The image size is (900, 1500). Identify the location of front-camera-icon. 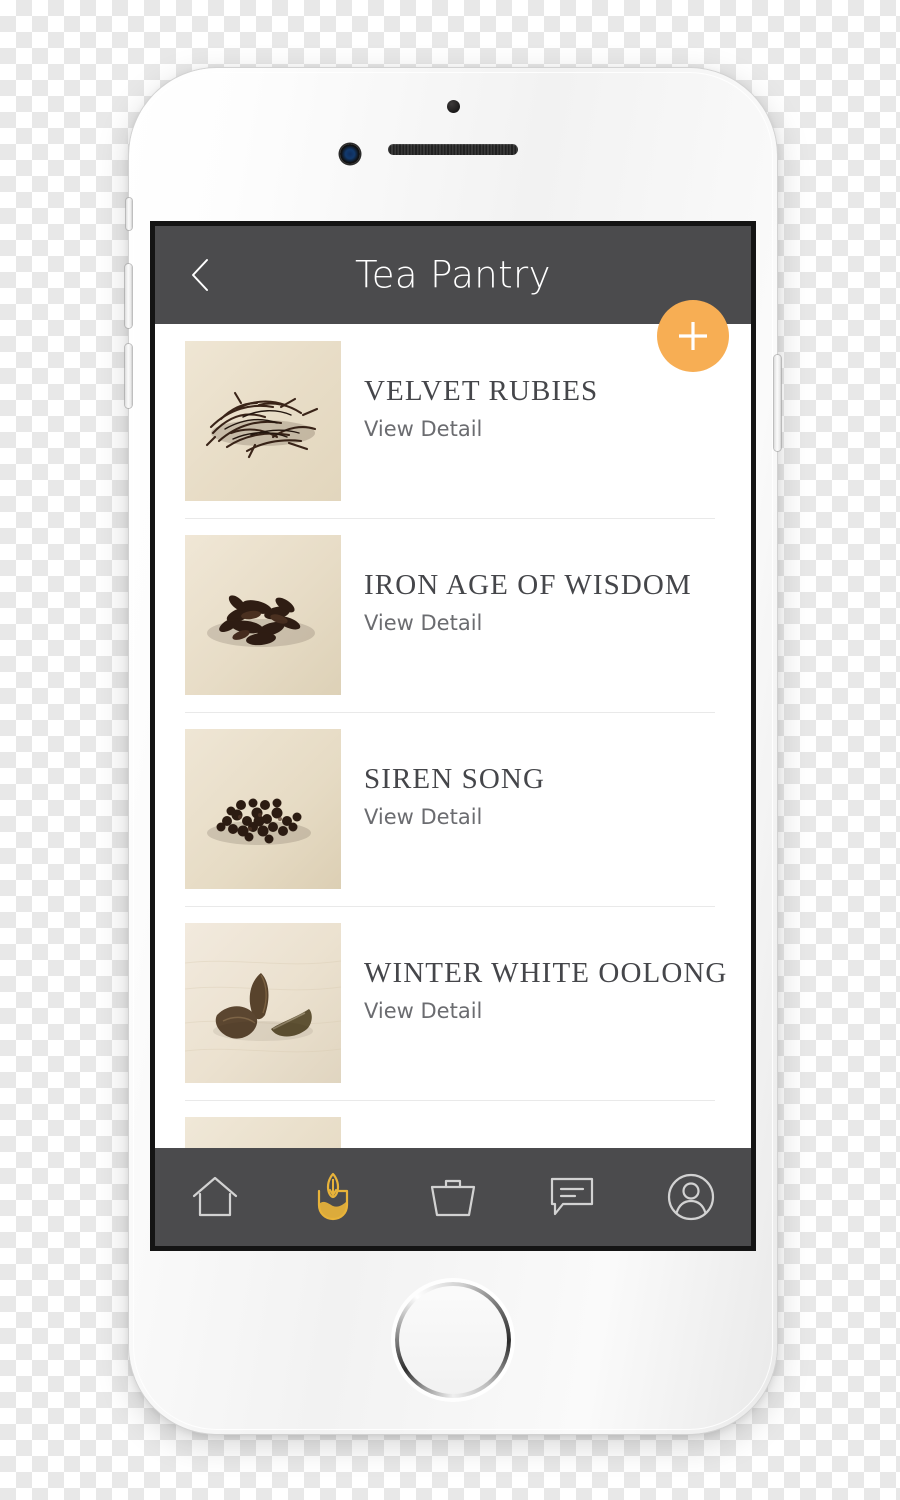
(350, 154).